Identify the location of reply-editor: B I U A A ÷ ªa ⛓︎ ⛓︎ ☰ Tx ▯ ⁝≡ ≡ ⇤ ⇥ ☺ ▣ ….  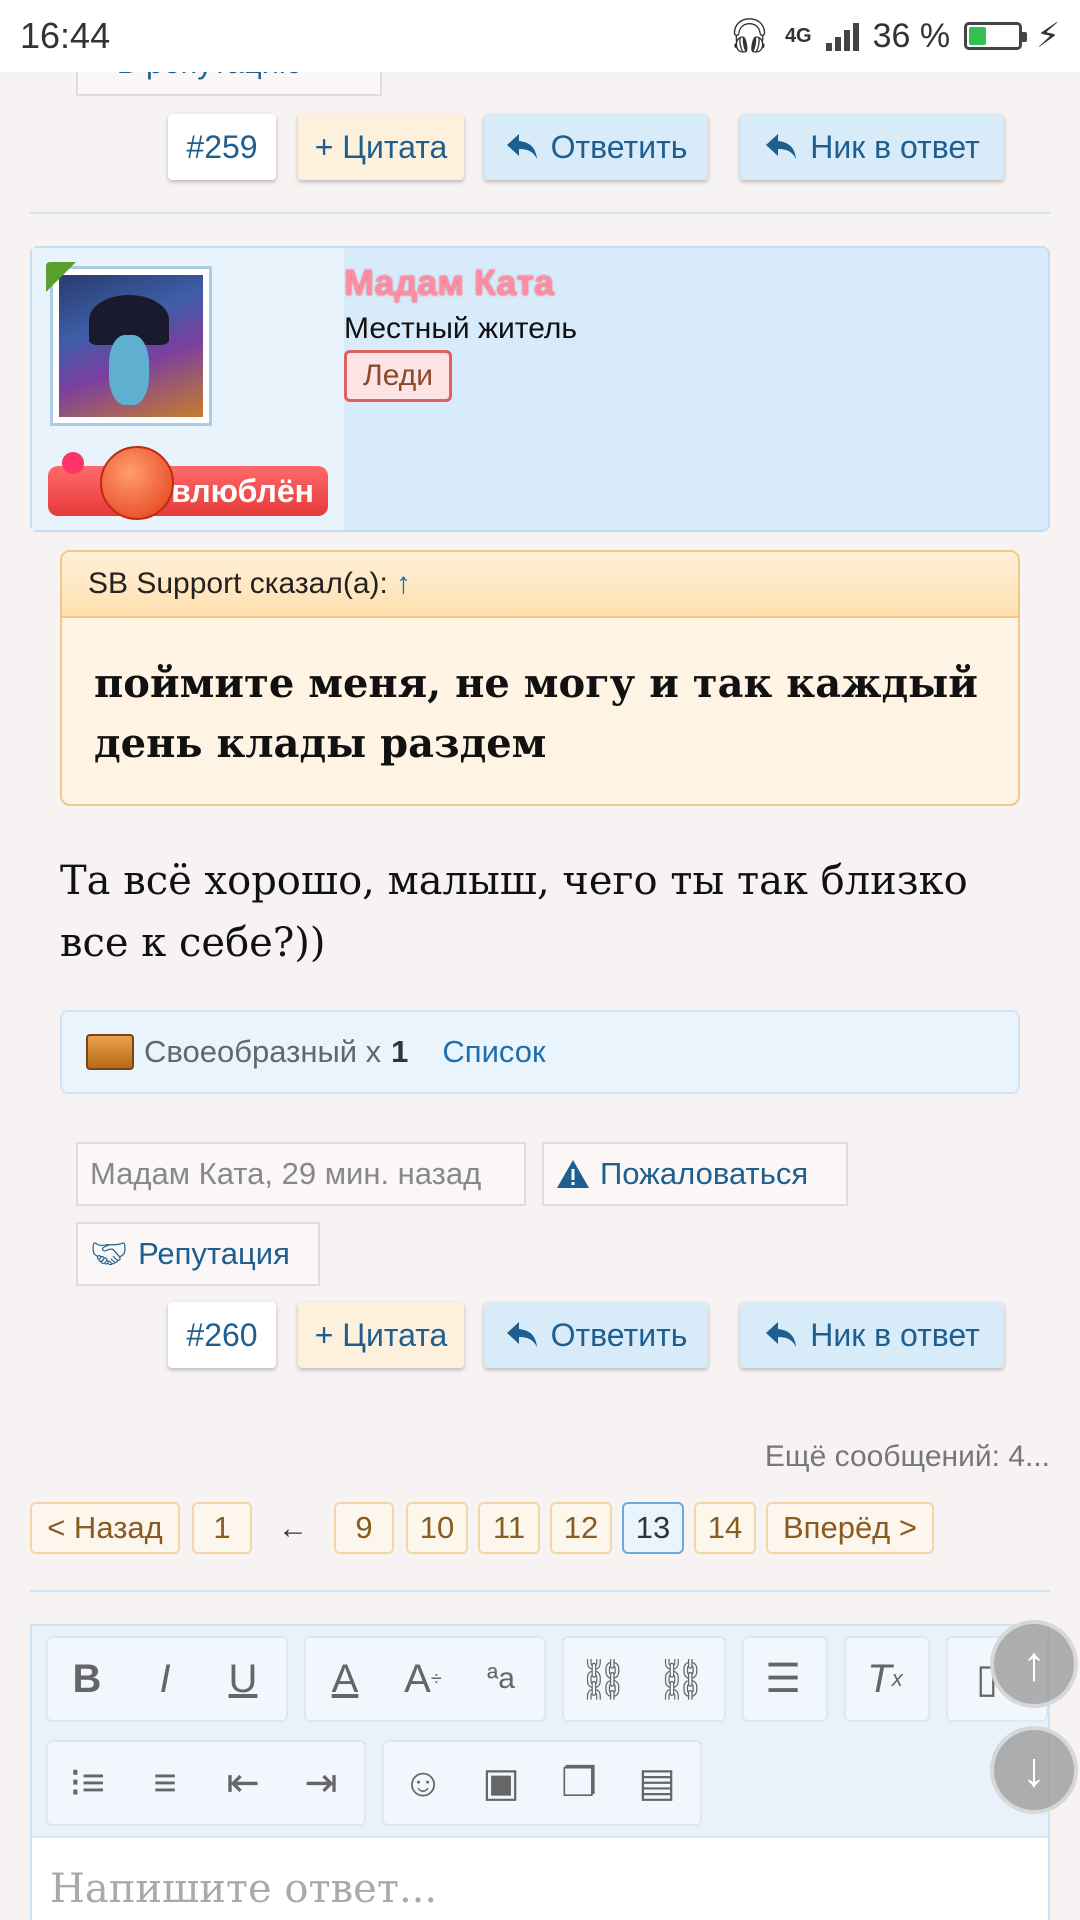
(540, 1772).